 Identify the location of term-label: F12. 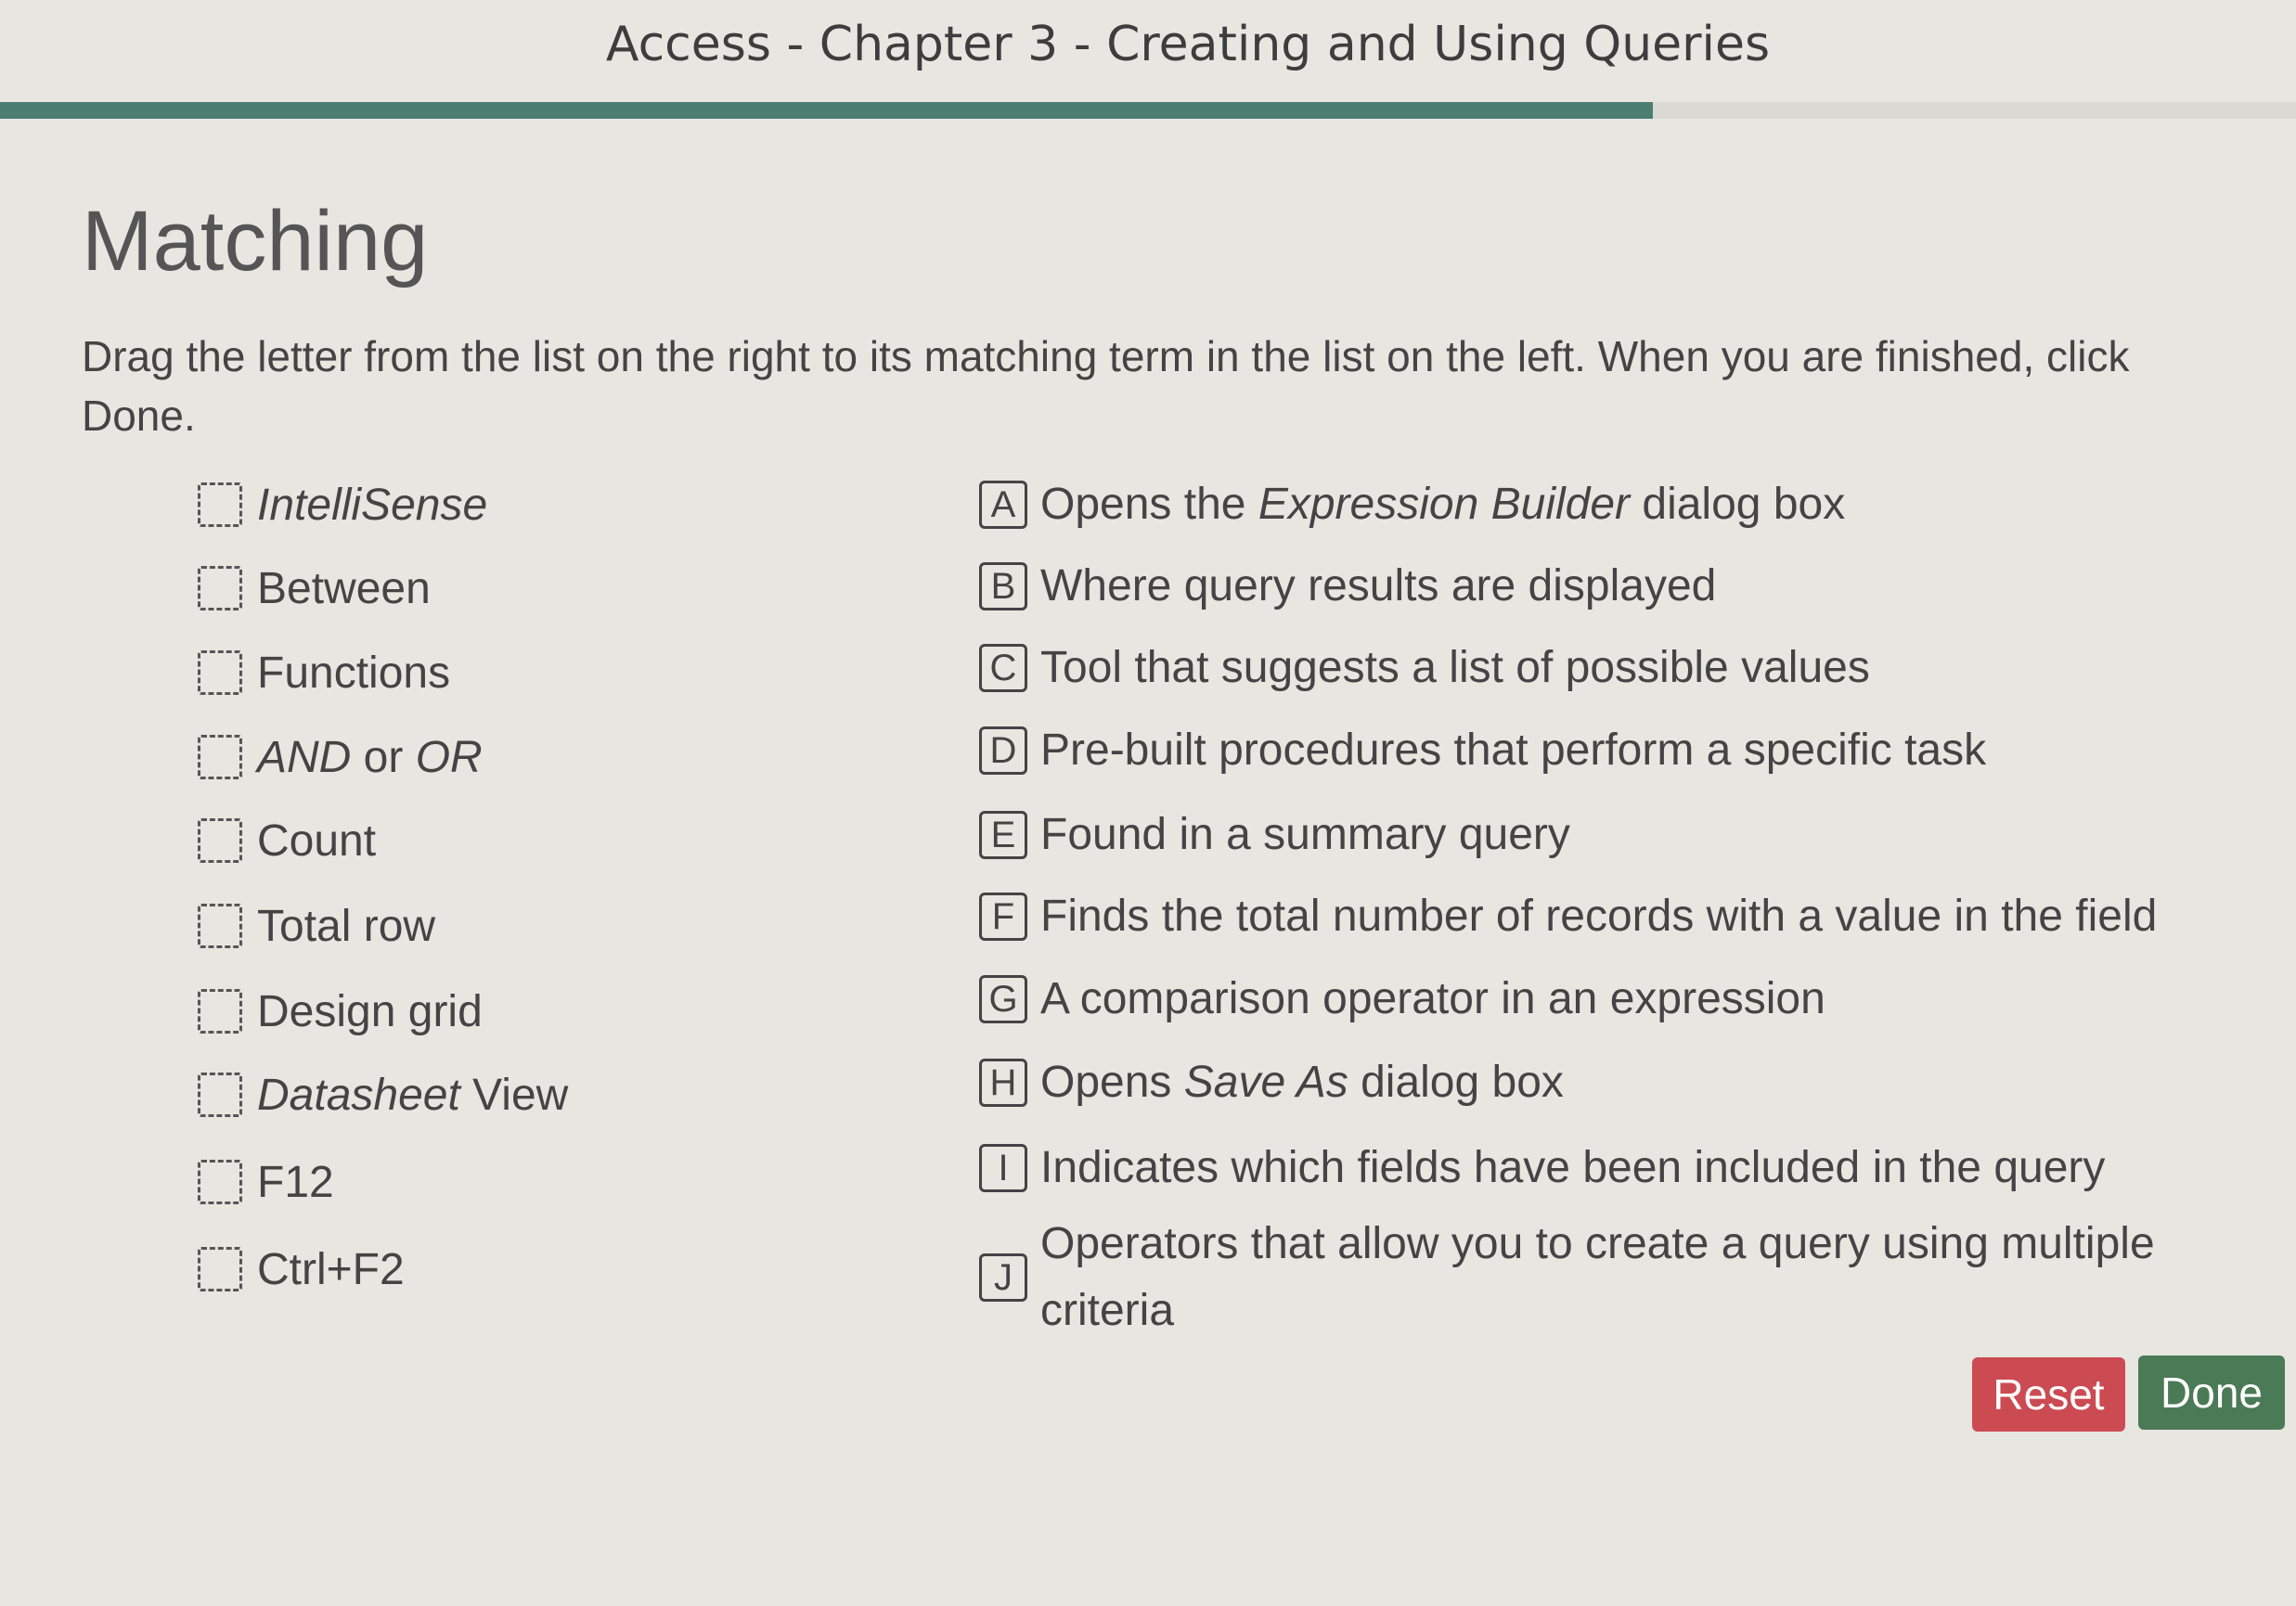
(295, 1182).